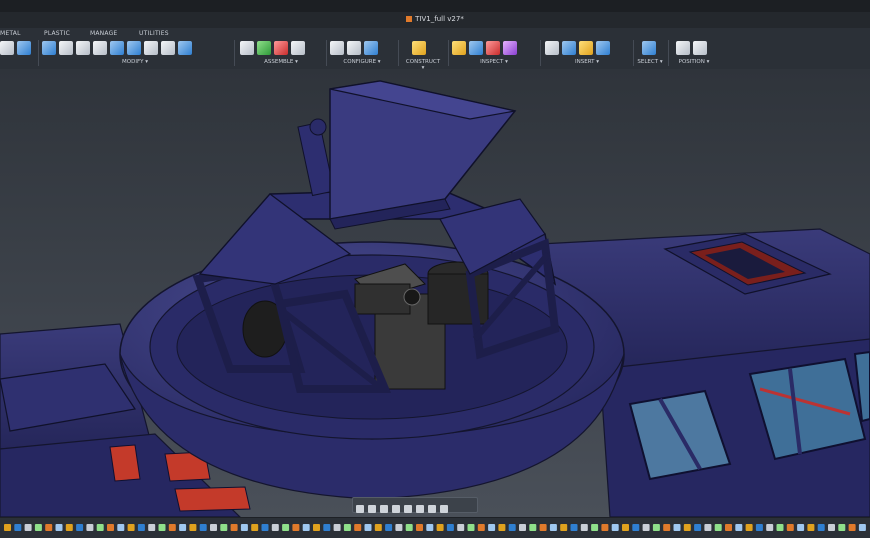 Image resolution: width=870 pixels, height=538 pixels. What do you see at coordinates (24, 48) in the screenshot?
I see `flat-pattern-icon` at bounding box center [24, 48].